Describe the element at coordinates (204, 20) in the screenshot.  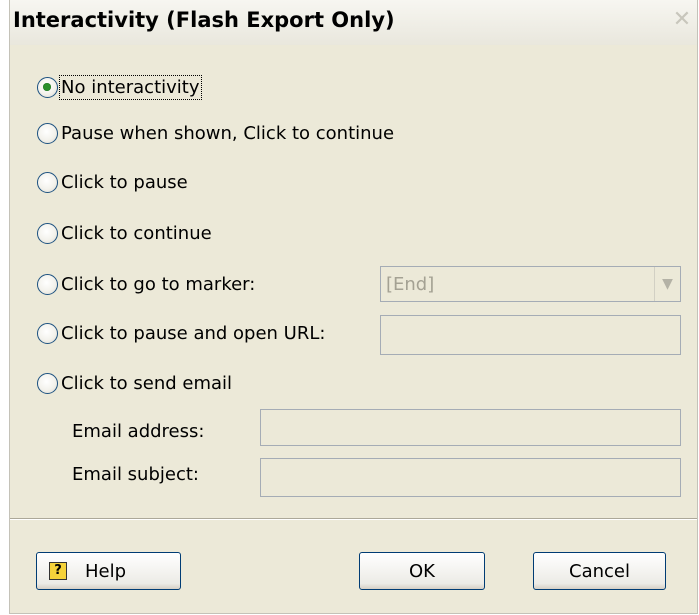
I see `dialog-title: Interactivity (Flash Export Only)` at that location.